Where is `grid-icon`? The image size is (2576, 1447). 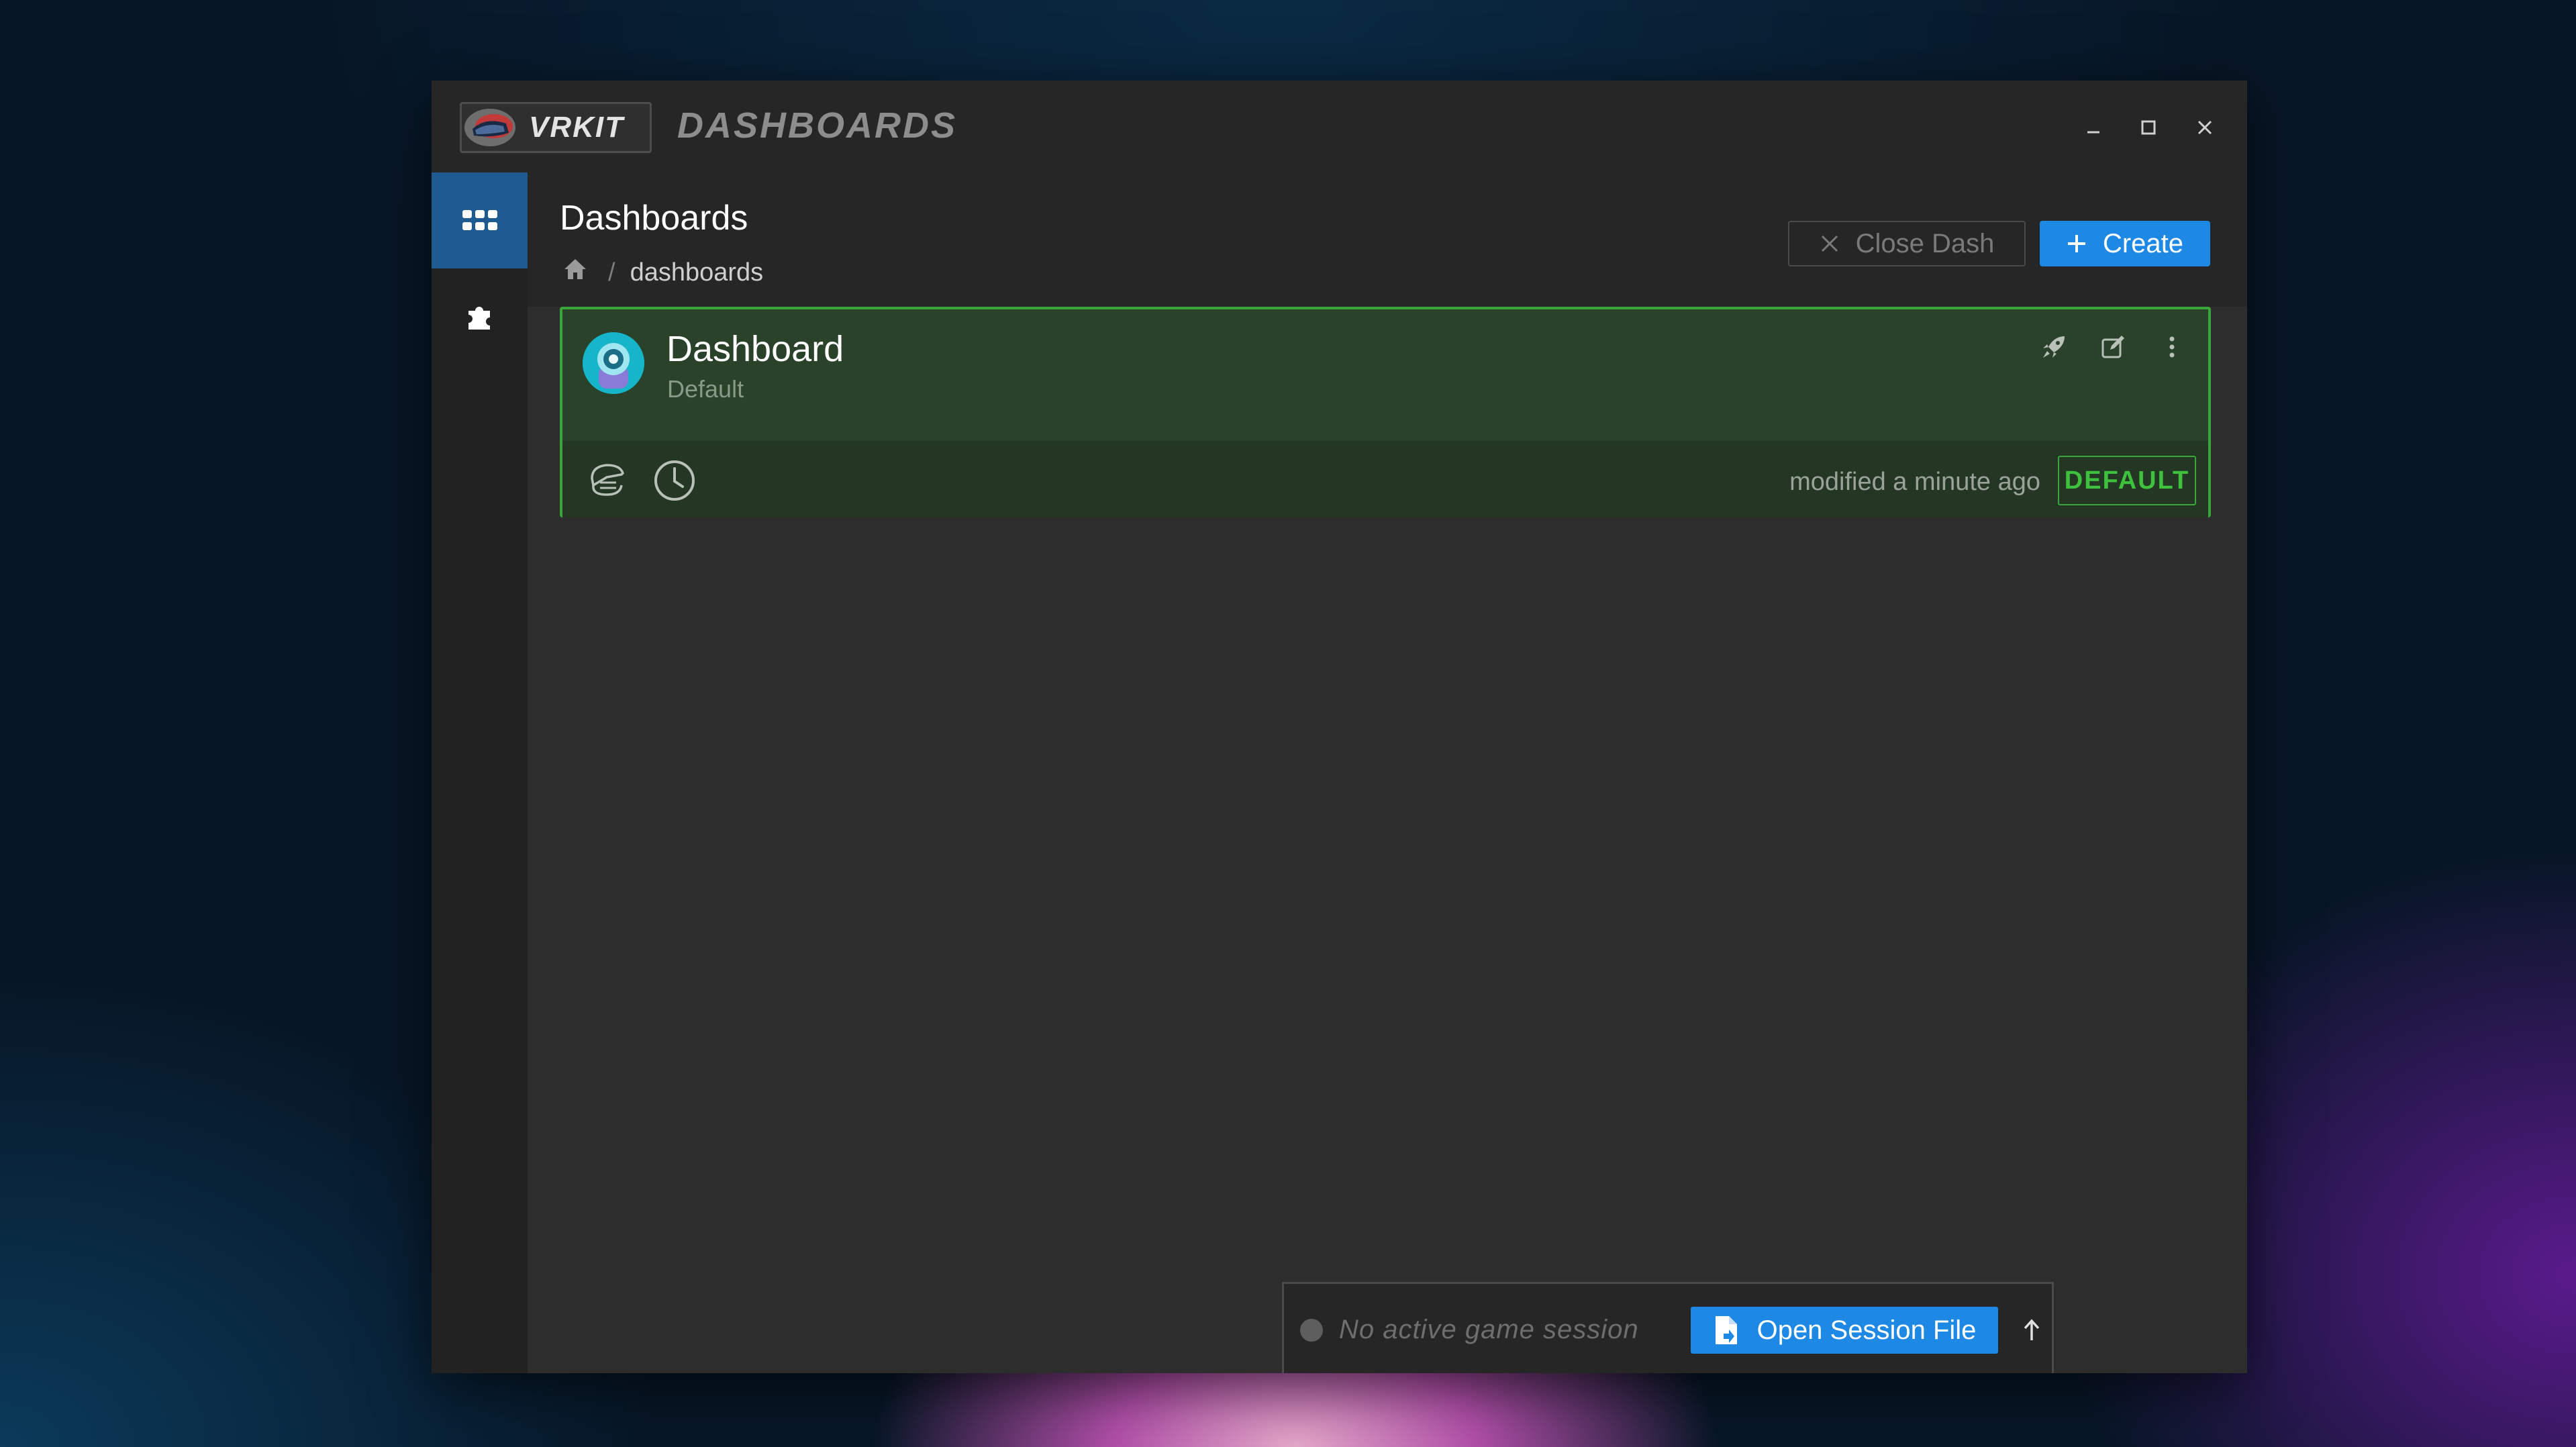 grid-icon is located at coordinates (479, 220).